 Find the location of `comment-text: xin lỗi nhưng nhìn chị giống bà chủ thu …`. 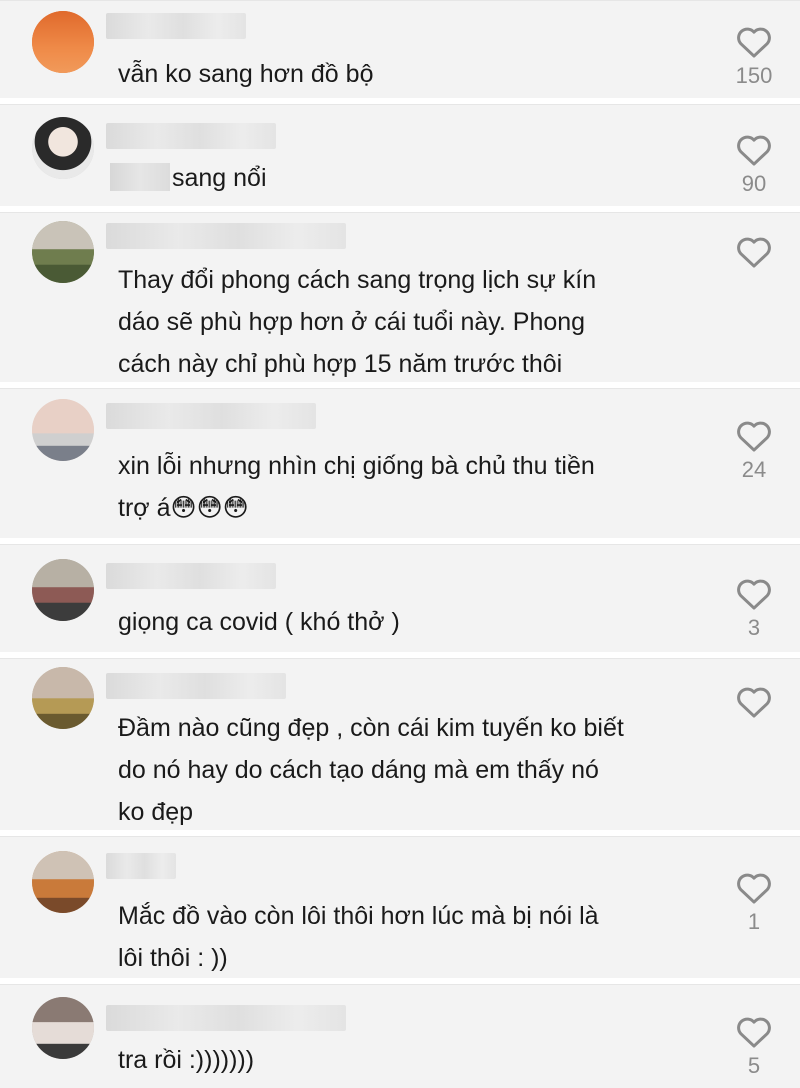

comment-text: xin lỗi nhưng nhìn chị giống bà chủ thu … is located at coordinates (356, 487).